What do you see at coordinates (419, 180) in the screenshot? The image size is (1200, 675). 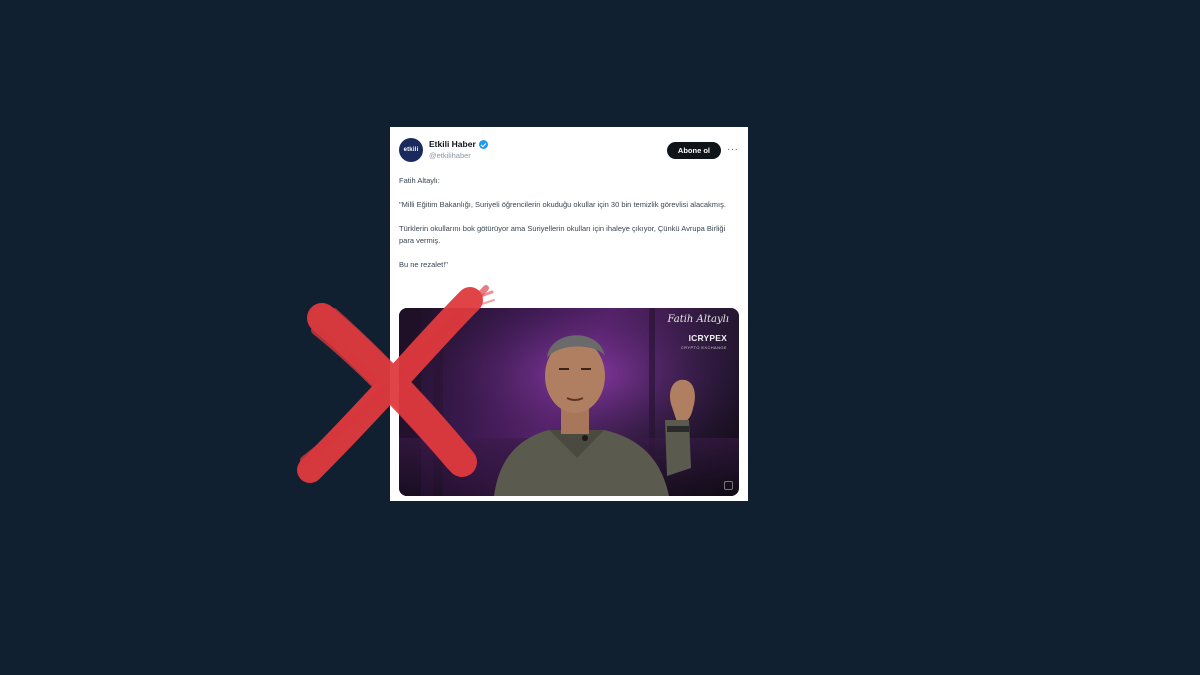 I see `tweet-paragraph: Fatih Altaylı:` at bounding box center [419, 180].